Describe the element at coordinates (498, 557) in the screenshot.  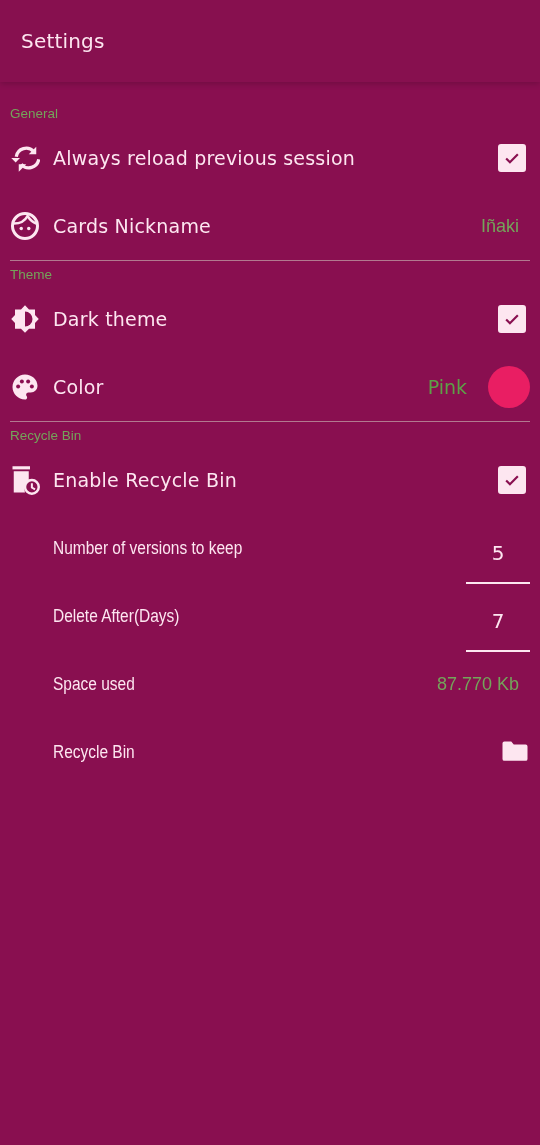
I see `number-field: 5` at that location.